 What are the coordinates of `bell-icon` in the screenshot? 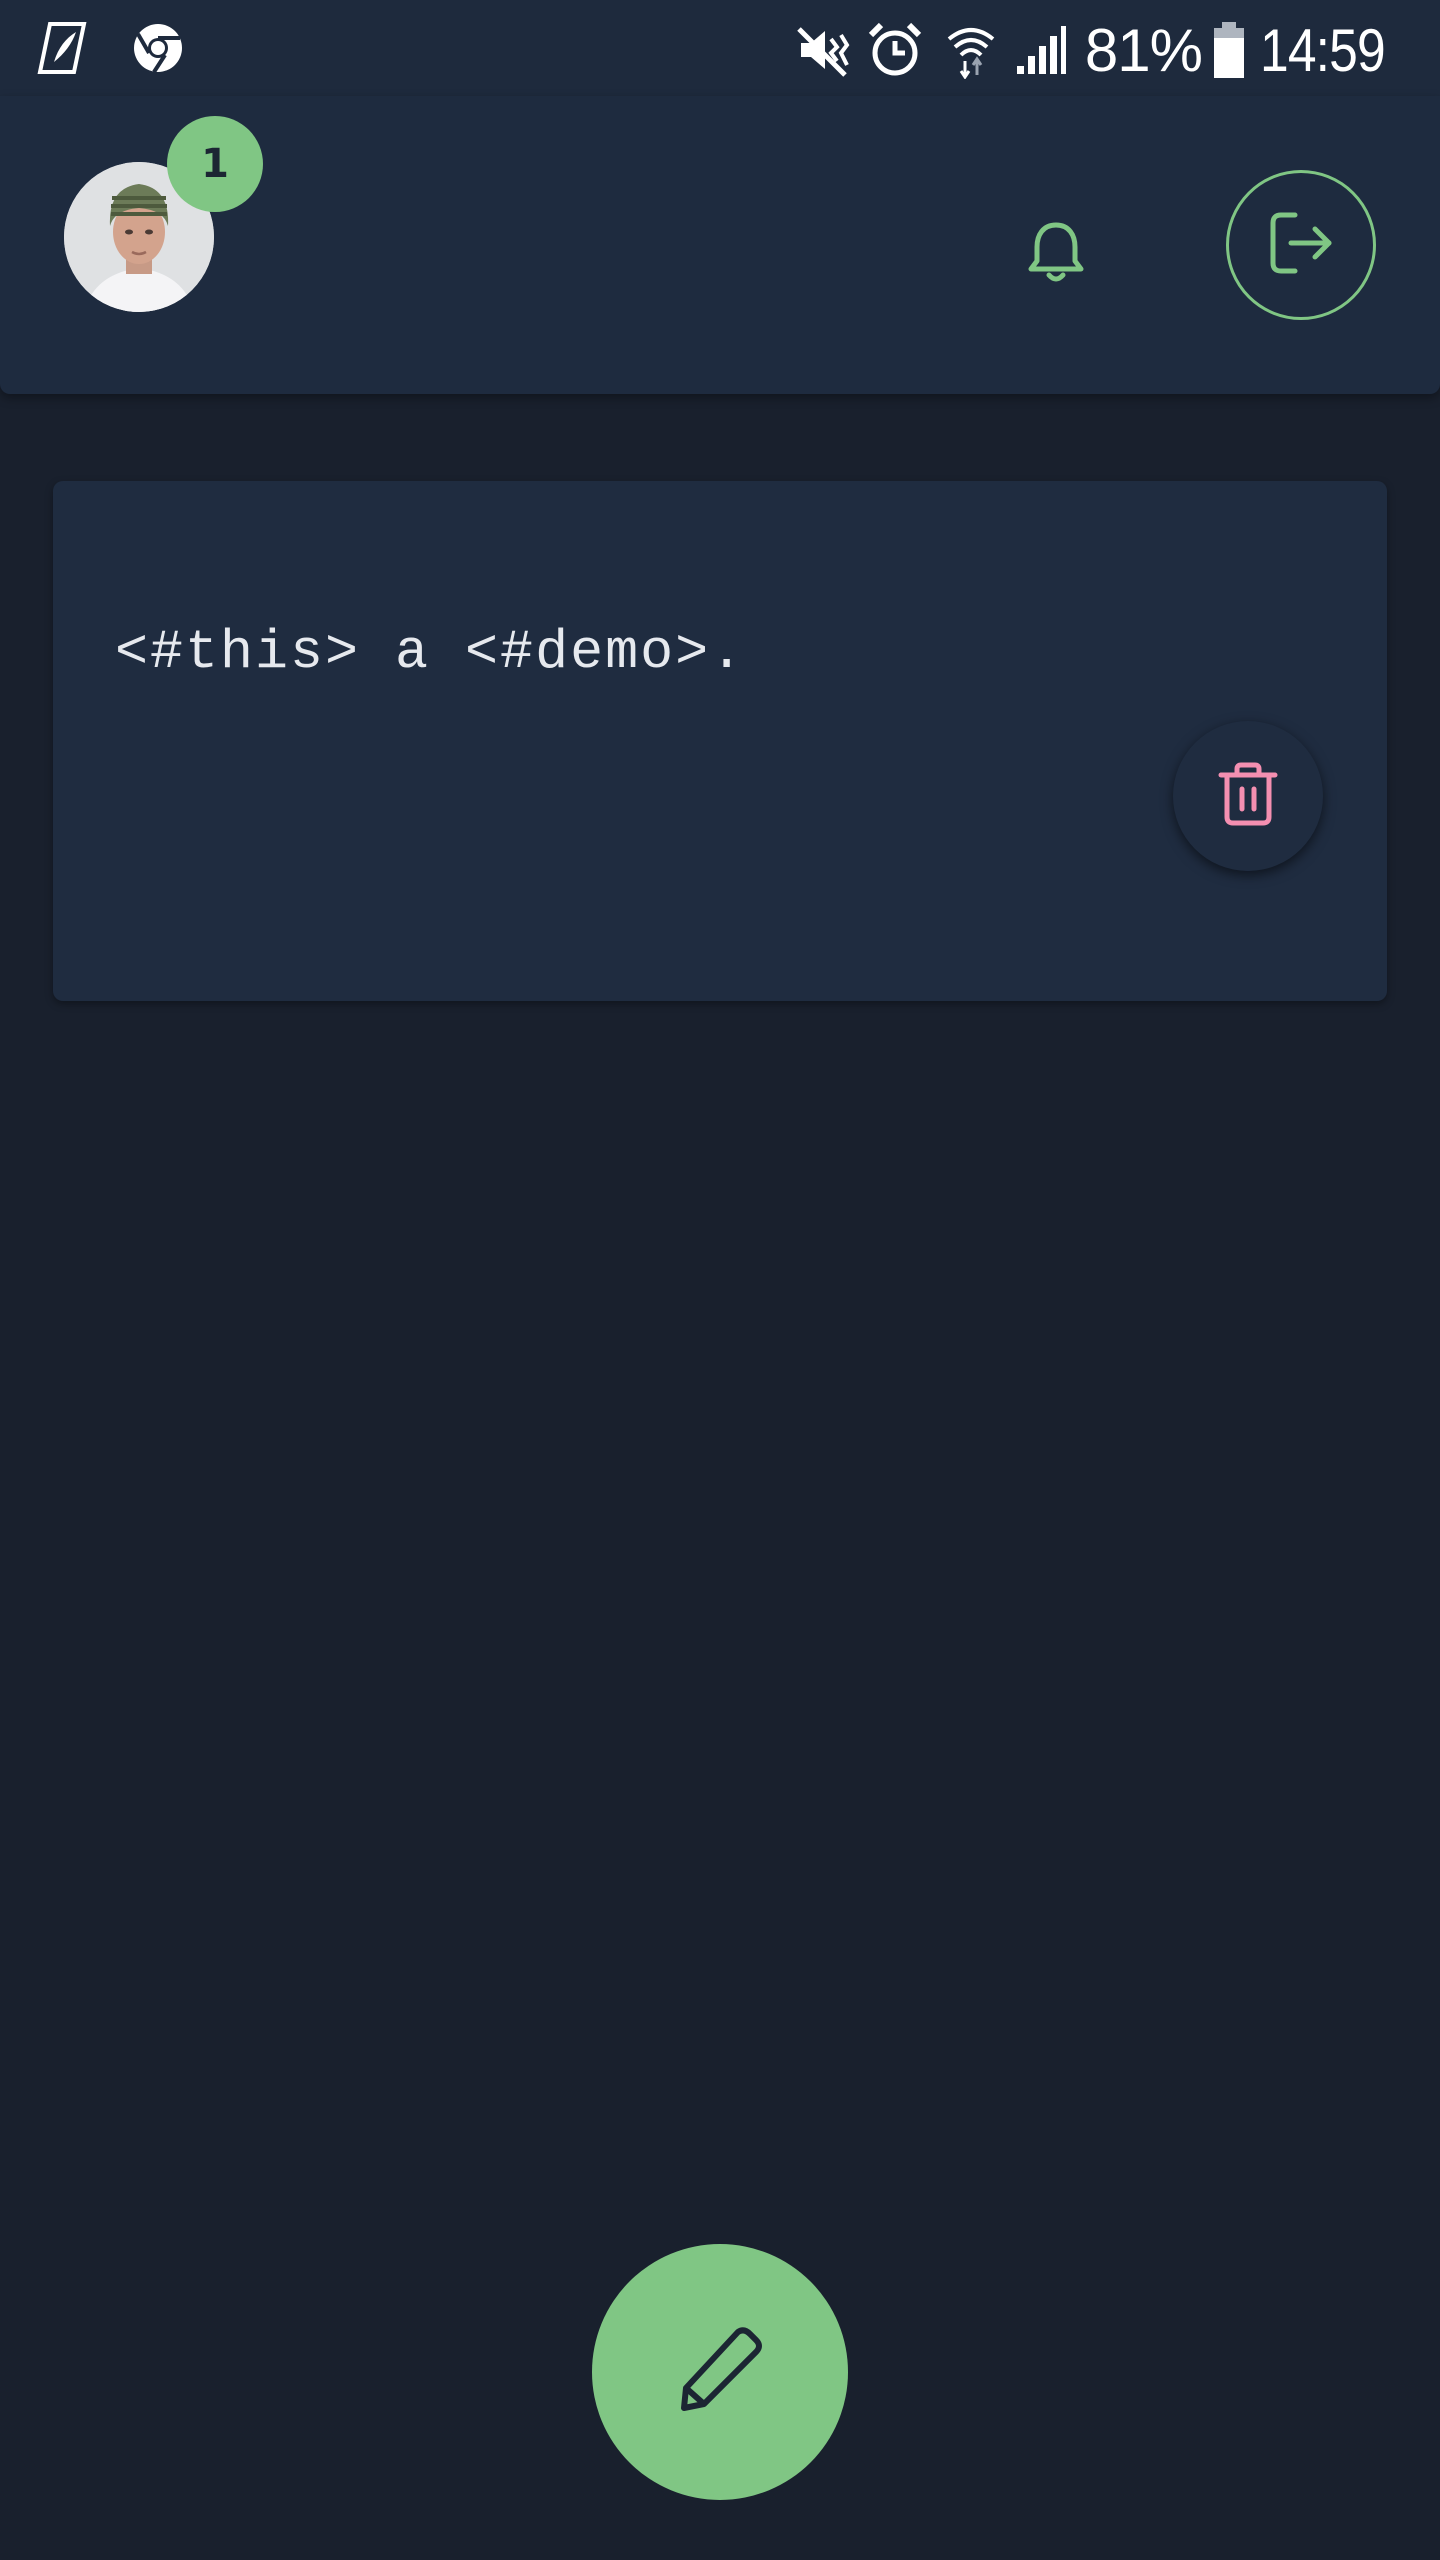 It's located at (1056, 254).